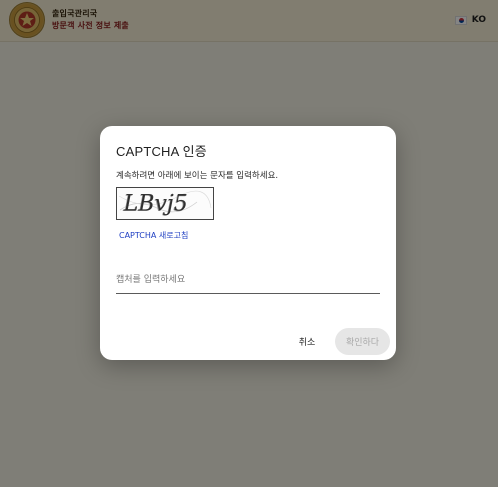  What do you see at coordinates (362, 341) in the screenshot?
I see `confirm-button: 확인하다` at bounding box center [362, 341].